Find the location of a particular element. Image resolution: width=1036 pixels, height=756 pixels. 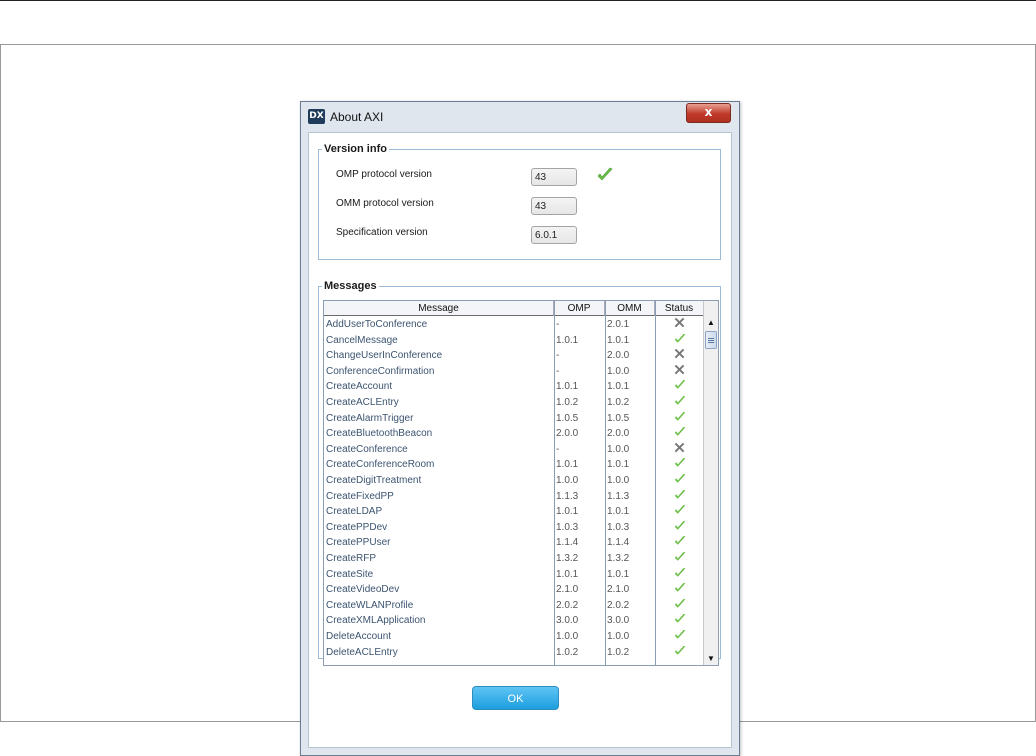

table-row: DeleteACLEntry 1.0.2 1.0.2 is located at coordinates (514, 653).